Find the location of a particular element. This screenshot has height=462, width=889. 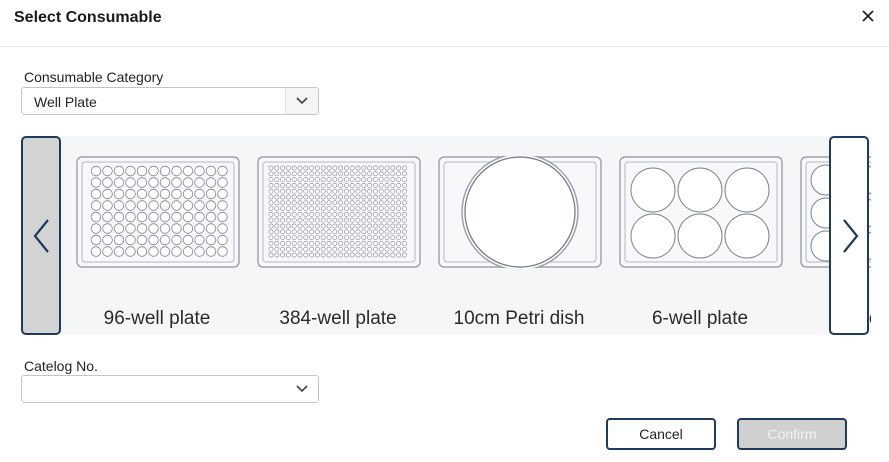

consumable-category-select: Well Plate is located at coordinates (170, 101).